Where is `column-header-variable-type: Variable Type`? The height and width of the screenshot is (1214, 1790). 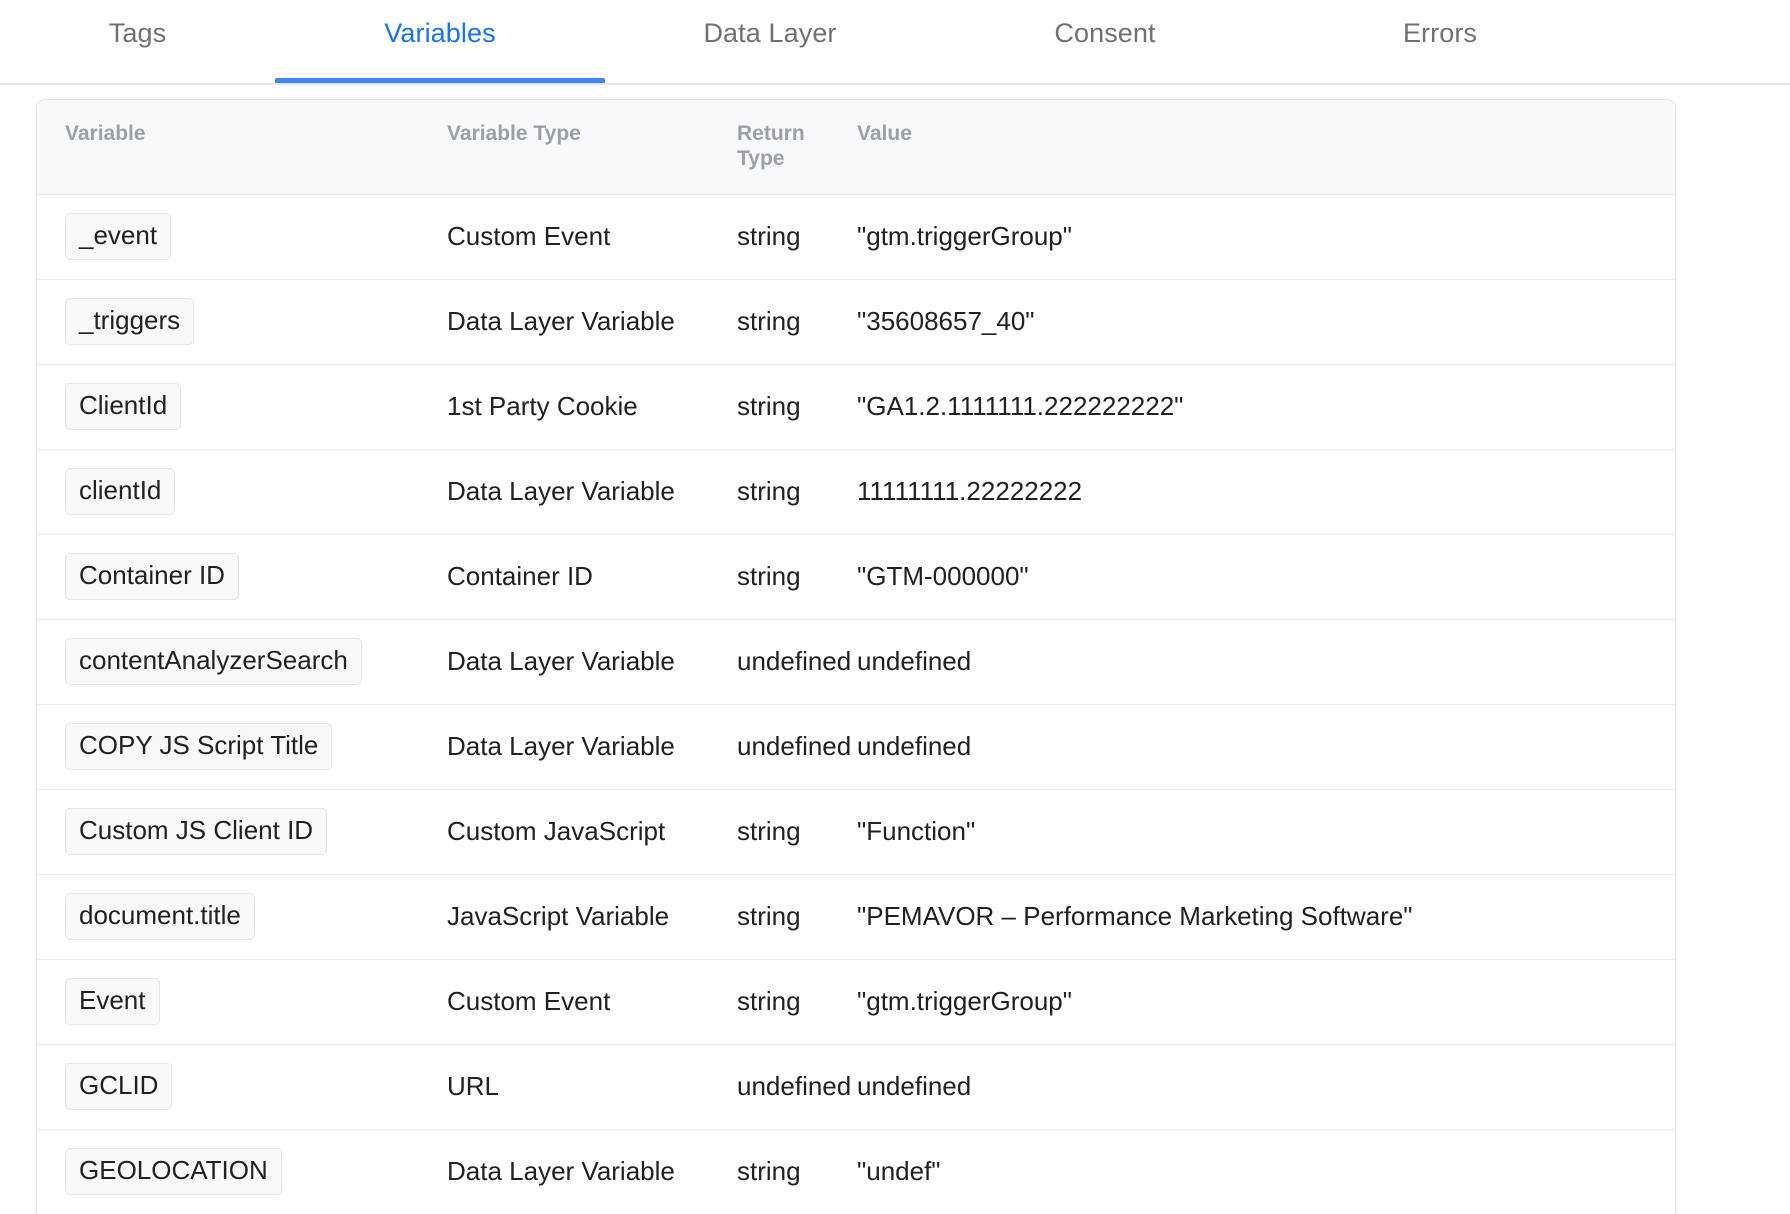
column-header-variable-type: Variable Type is located at coordinates (592, 147).